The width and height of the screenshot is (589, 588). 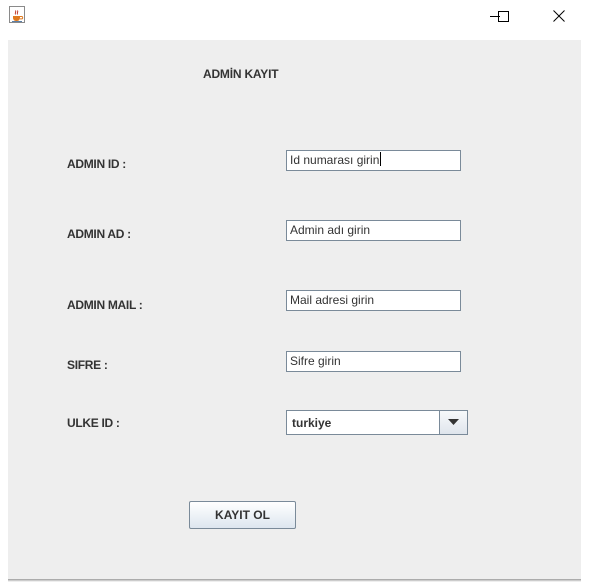 I want to click on close-button, so click(x=559, y=16).